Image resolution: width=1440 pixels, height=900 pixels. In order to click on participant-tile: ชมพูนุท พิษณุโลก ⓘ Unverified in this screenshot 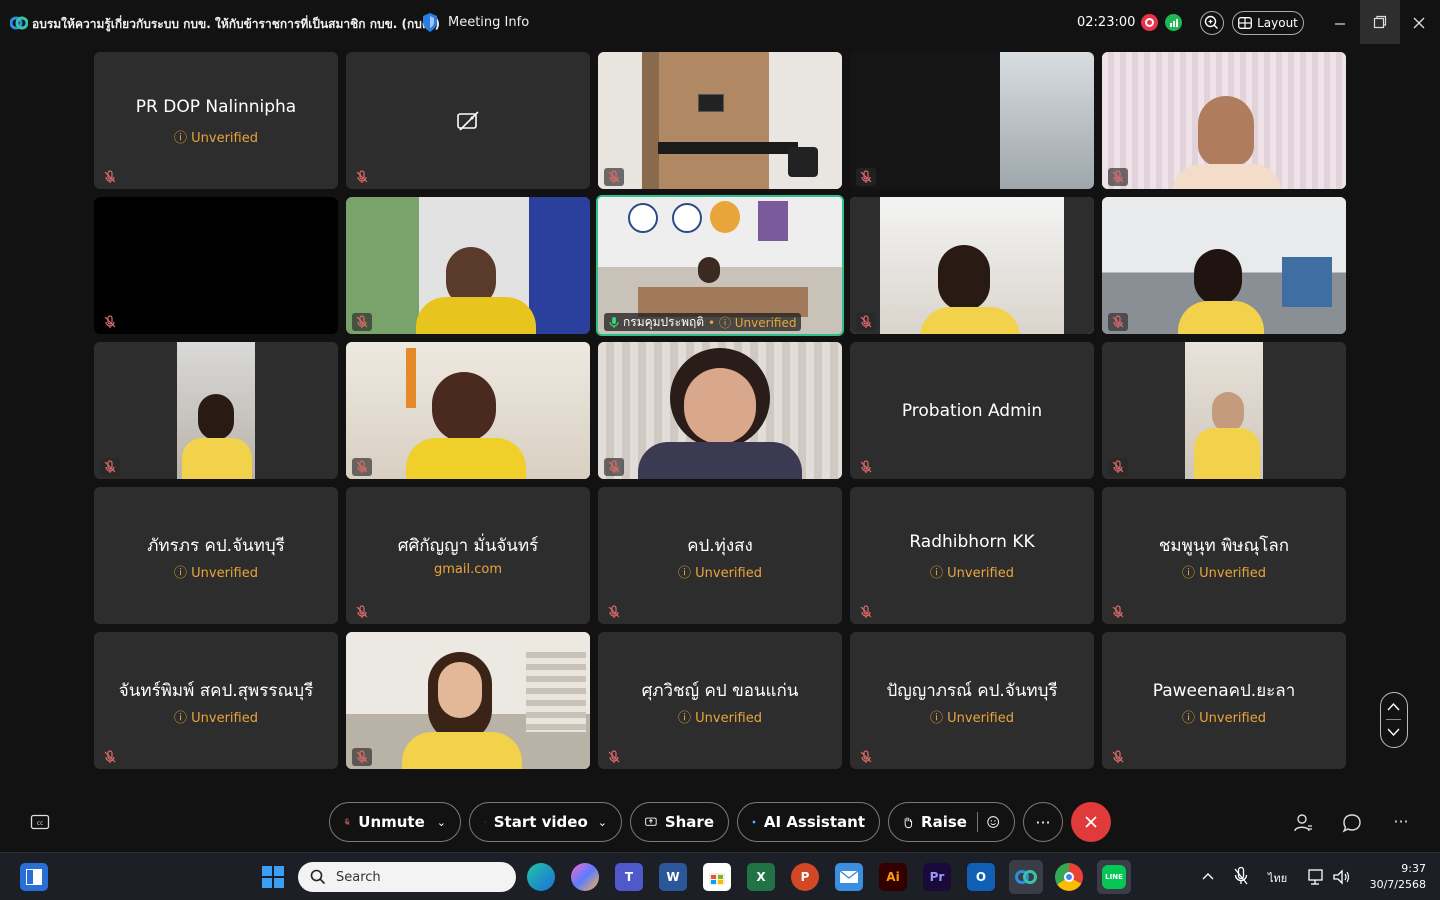, I will do `click(1224, 555)`.